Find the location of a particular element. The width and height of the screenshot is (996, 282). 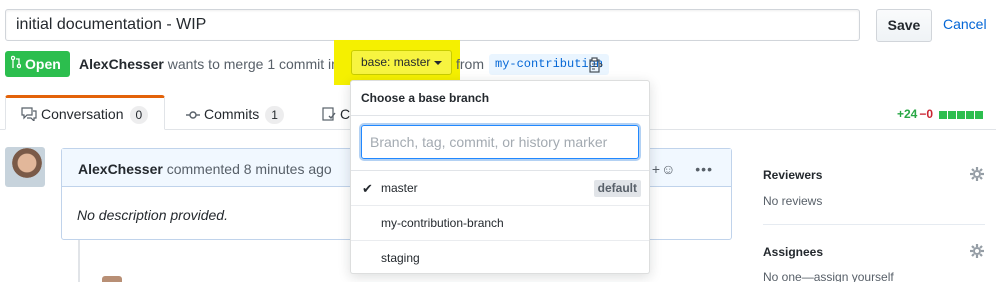

clipboard-icon is located at coordinates (596, 65).